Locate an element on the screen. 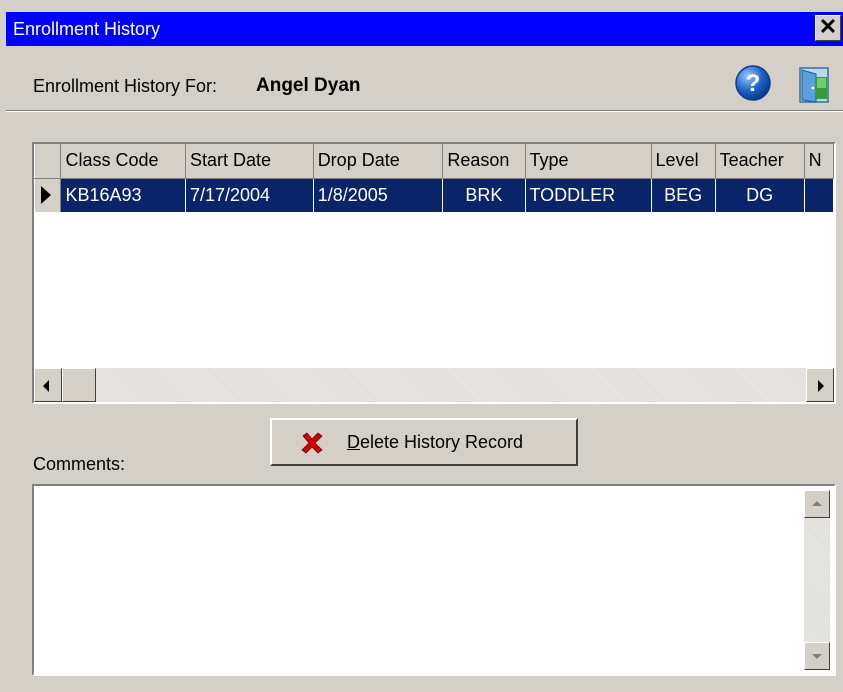 The width and height of the screenshot is (843, 692). scroll-track is located at coordinates (451, 385).